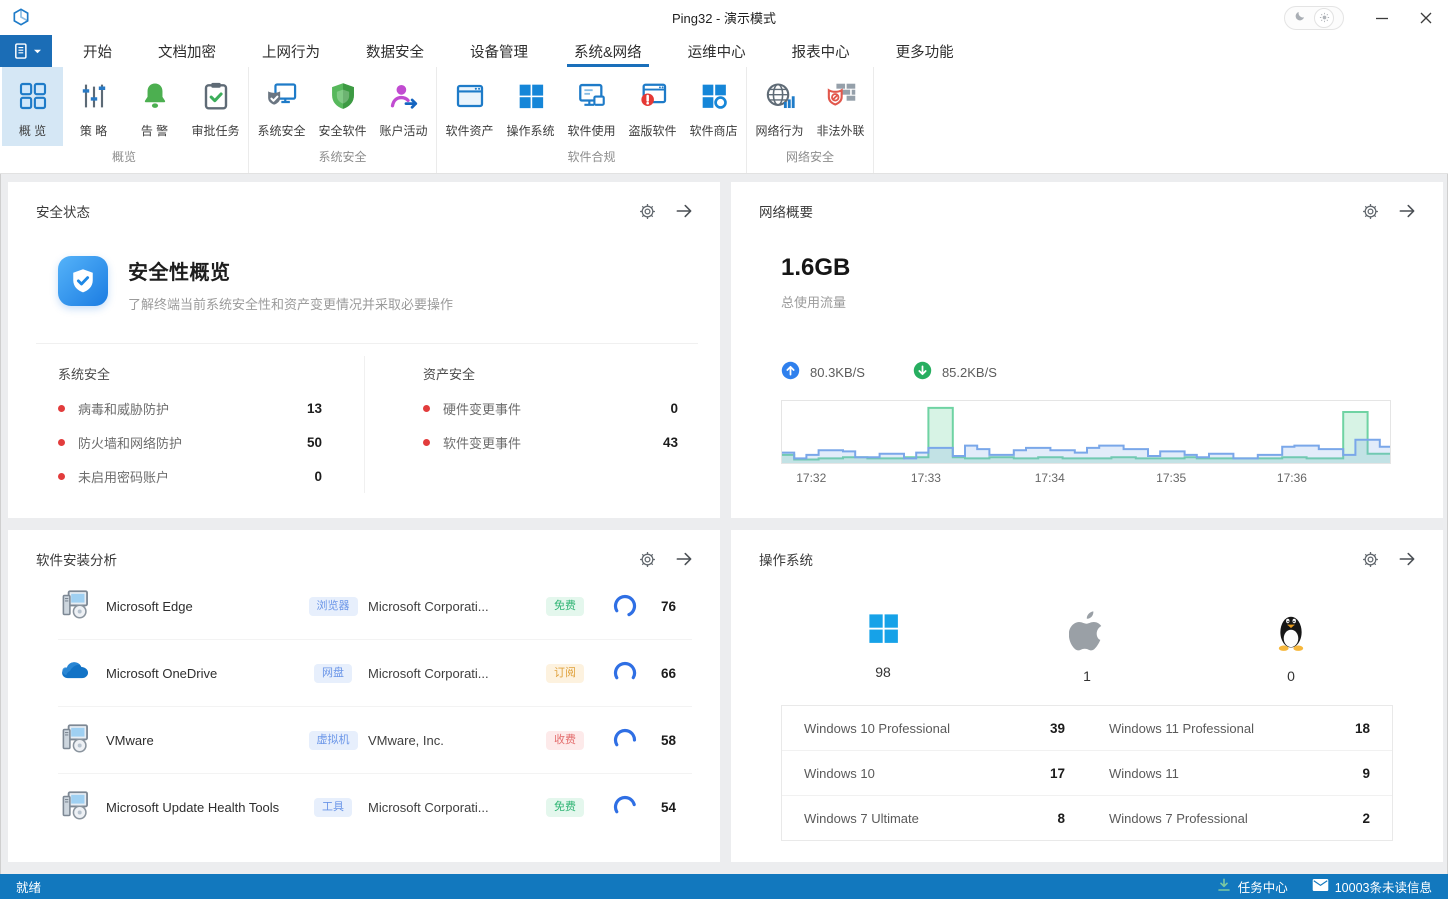 The width and height of the screenshot is (1448, 899). I want to click on ribbon-item-策略: 策 略, so click(93, 106).